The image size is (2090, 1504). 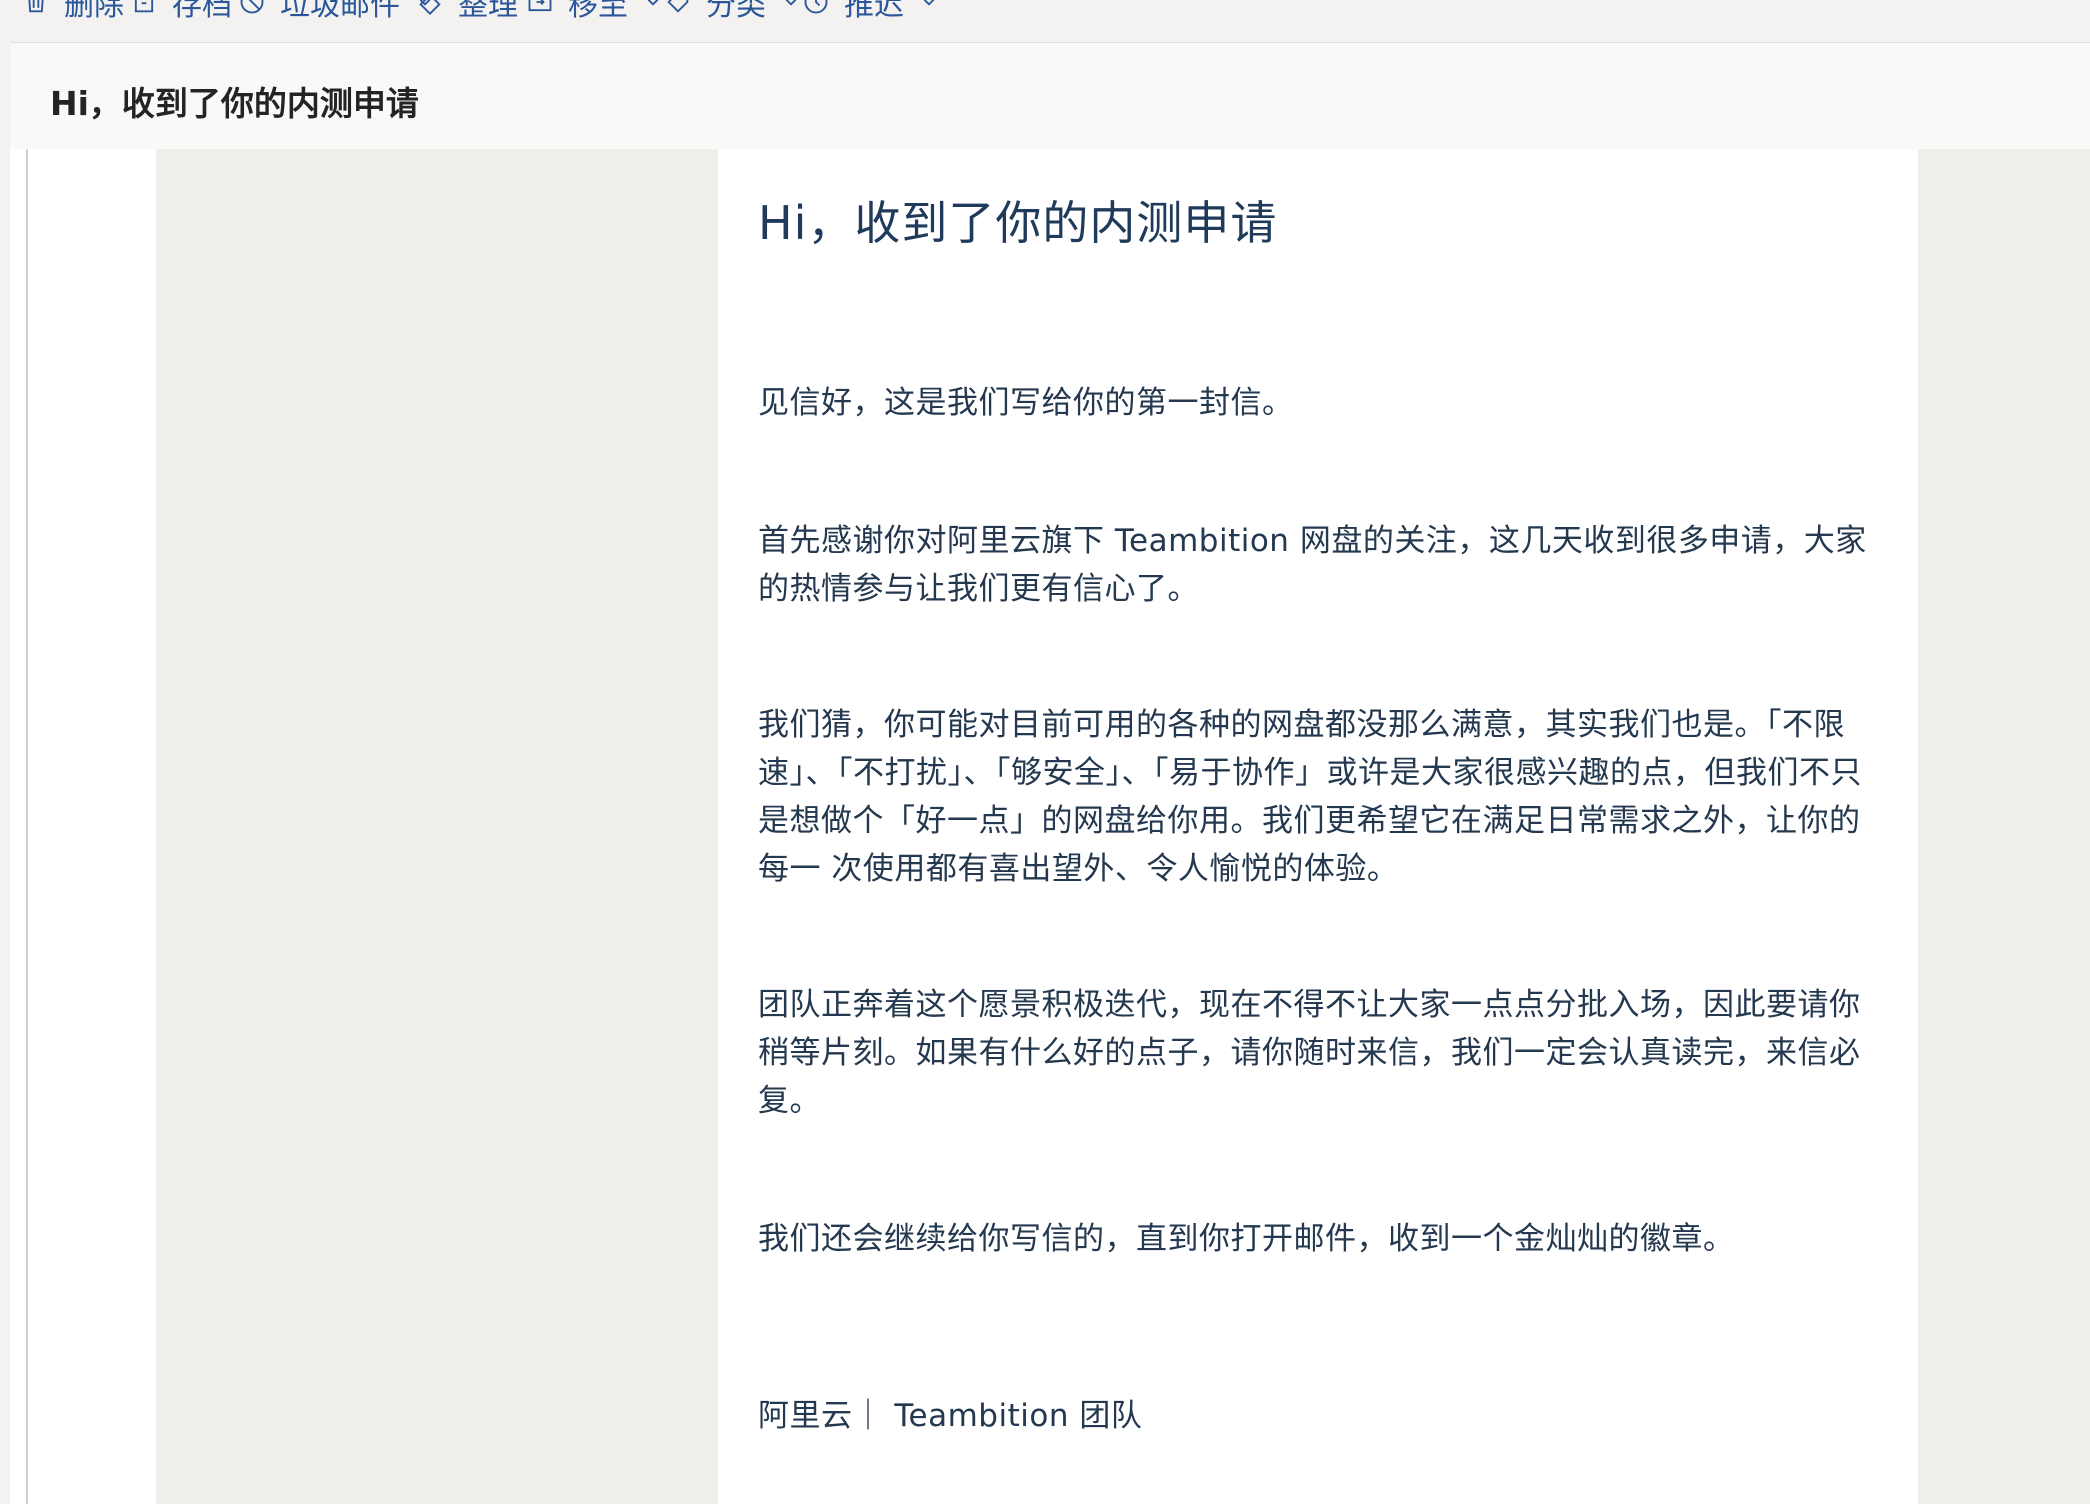 I want to click on junk-button-label: 垃圾邮件, so click(x=340, y=11).